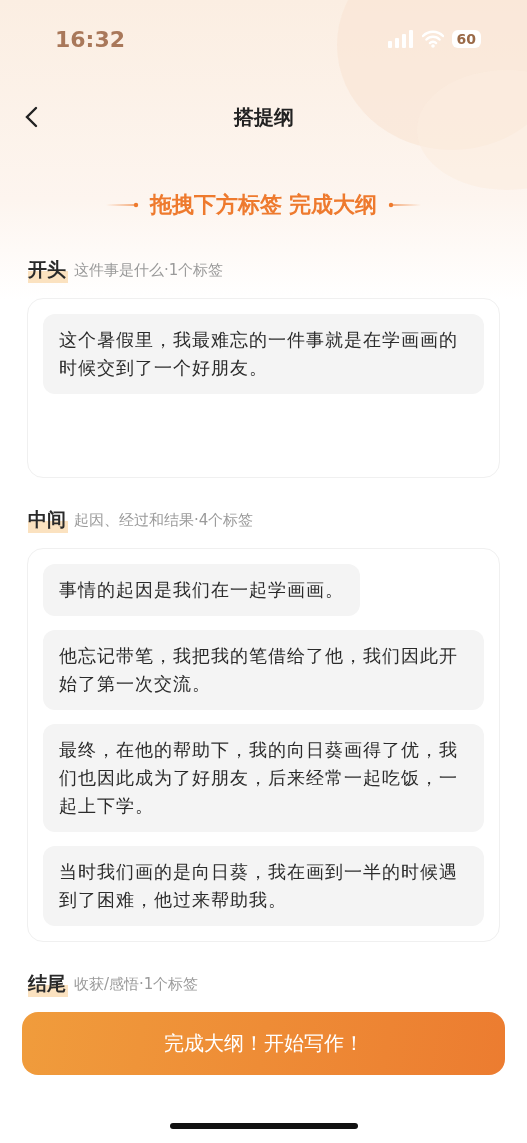  What do you see at coordinates (263, 205) in the screenshot?
I see `instruction-heading: 拖拽下方标签 完成大纲` at bounding box center [263, 205].